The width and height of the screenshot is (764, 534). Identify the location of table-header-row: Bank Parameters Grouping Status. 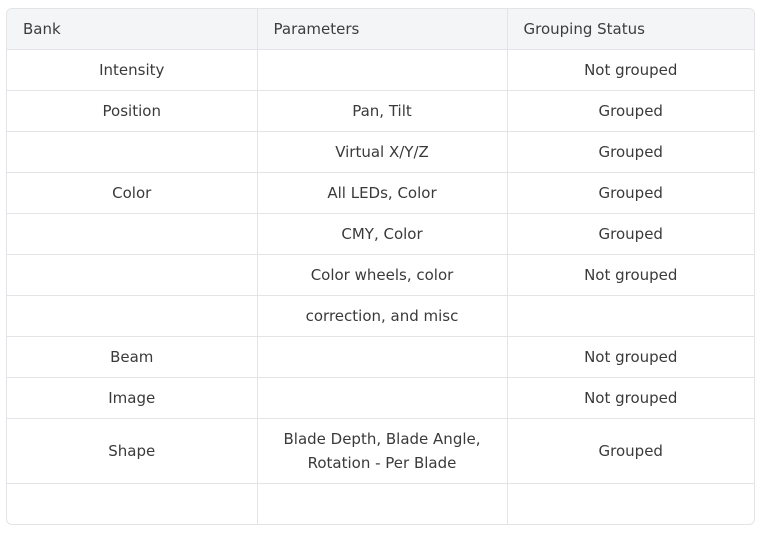
(380, 29).